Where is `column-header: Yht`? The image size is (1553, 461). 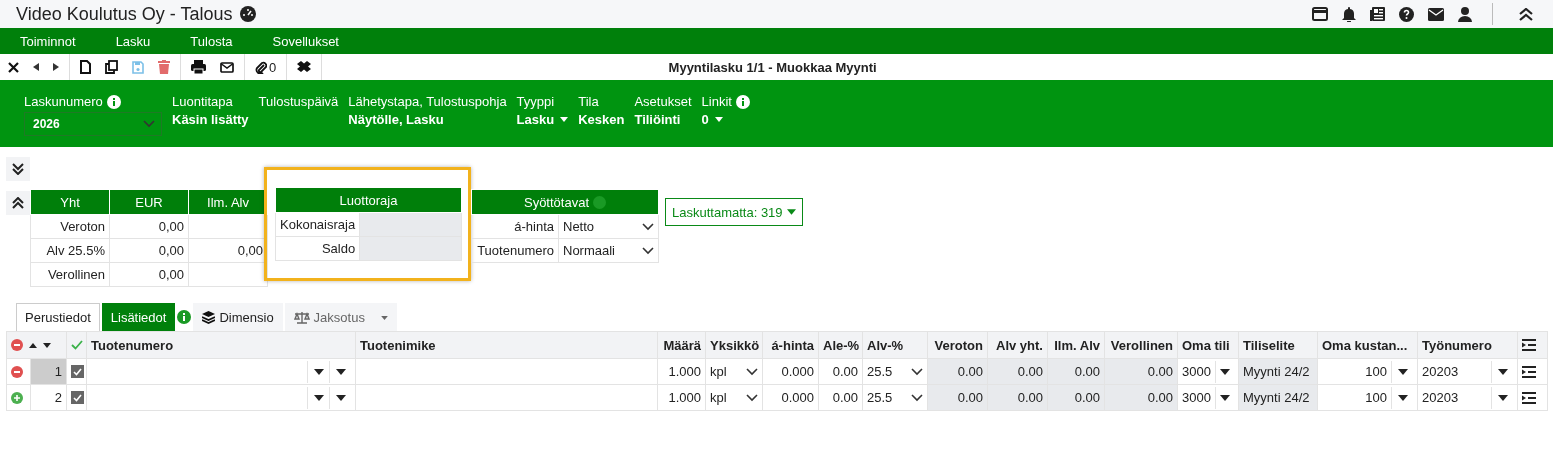 column-header: Yht is located at coordinates (70, 202).